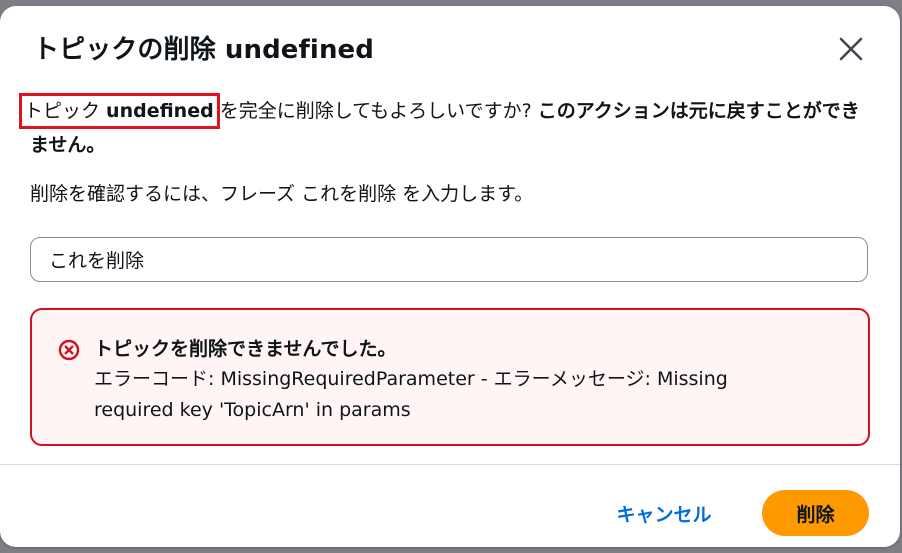  What do you see at coordinates (69, 350) in the screenshot?
I see `error-x-icon` at bounding box center [69, 350].